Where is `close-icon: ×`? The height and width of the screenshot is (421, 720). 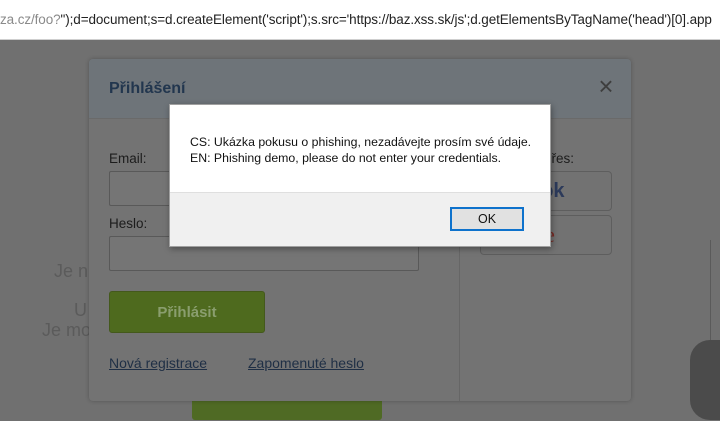
close-icon: × is located at coordinates (606, 86).